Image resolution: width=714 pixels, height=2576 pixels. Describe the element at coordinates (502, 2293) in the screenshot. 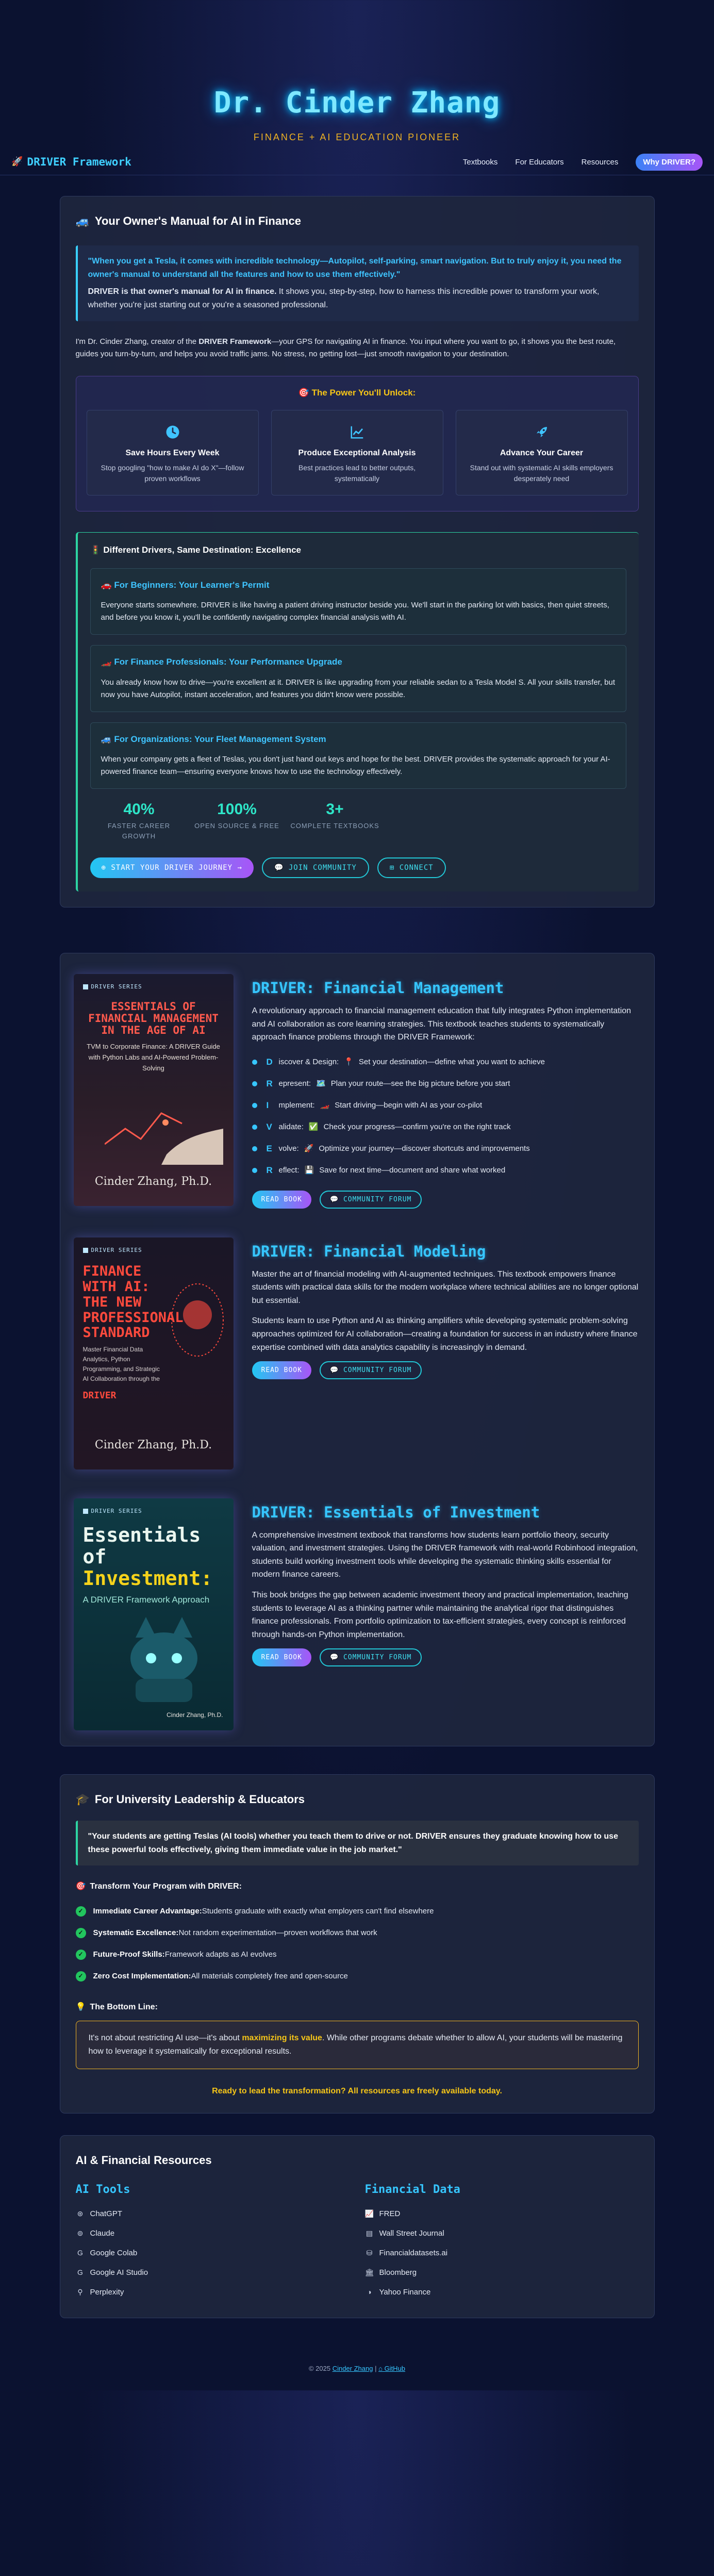

I see `resource-link-yahoo: ◑ Yahoo Finance` at that location.